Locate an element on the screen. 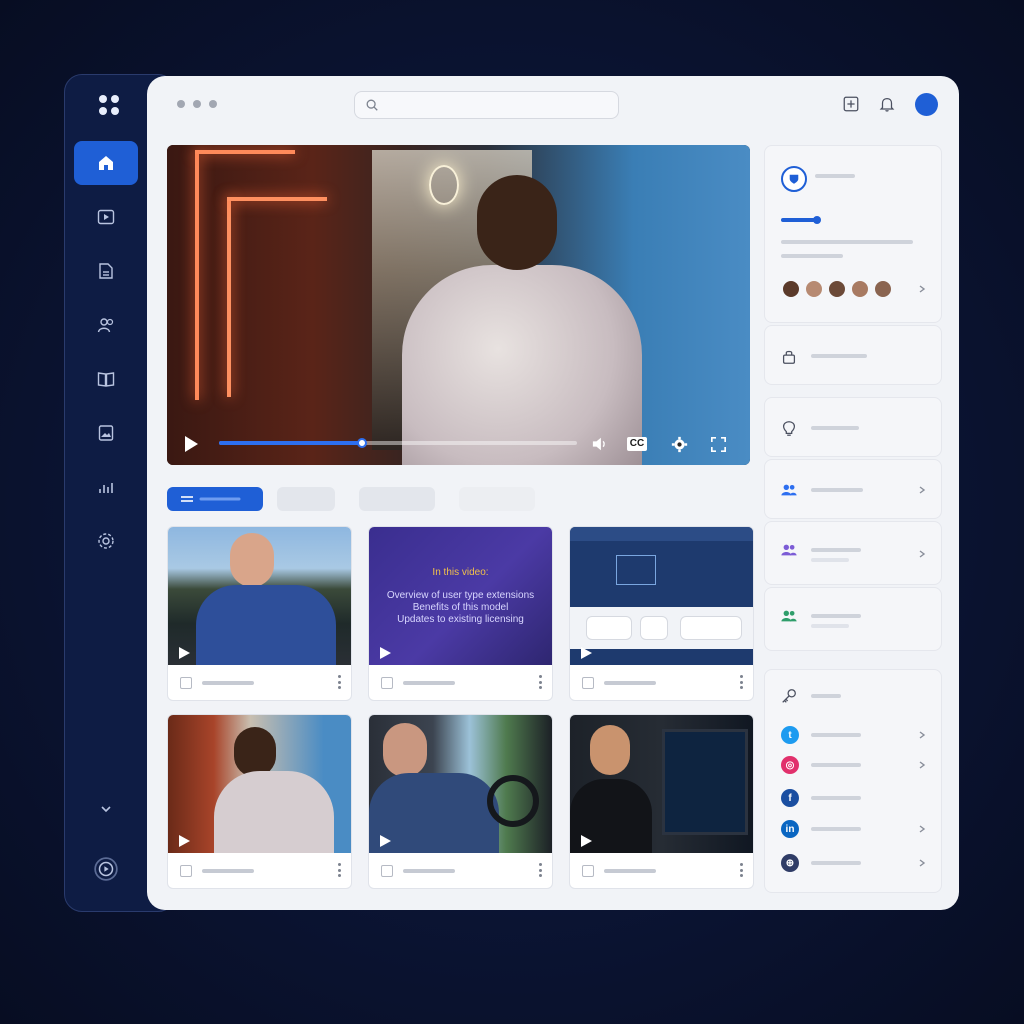  fullscreen-button is located at coordinates (718, 444).